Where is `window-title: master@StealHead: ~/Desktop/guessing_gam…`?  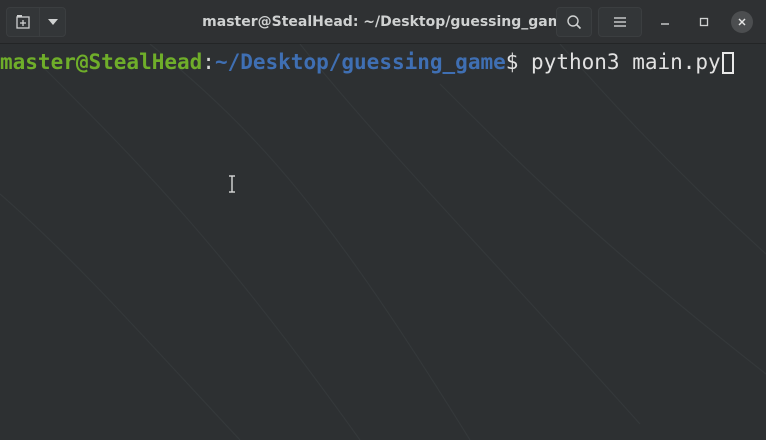 window-title: master@StealHead: ~/Desktop/guessing_gam… is located at coordinates (387, 22).